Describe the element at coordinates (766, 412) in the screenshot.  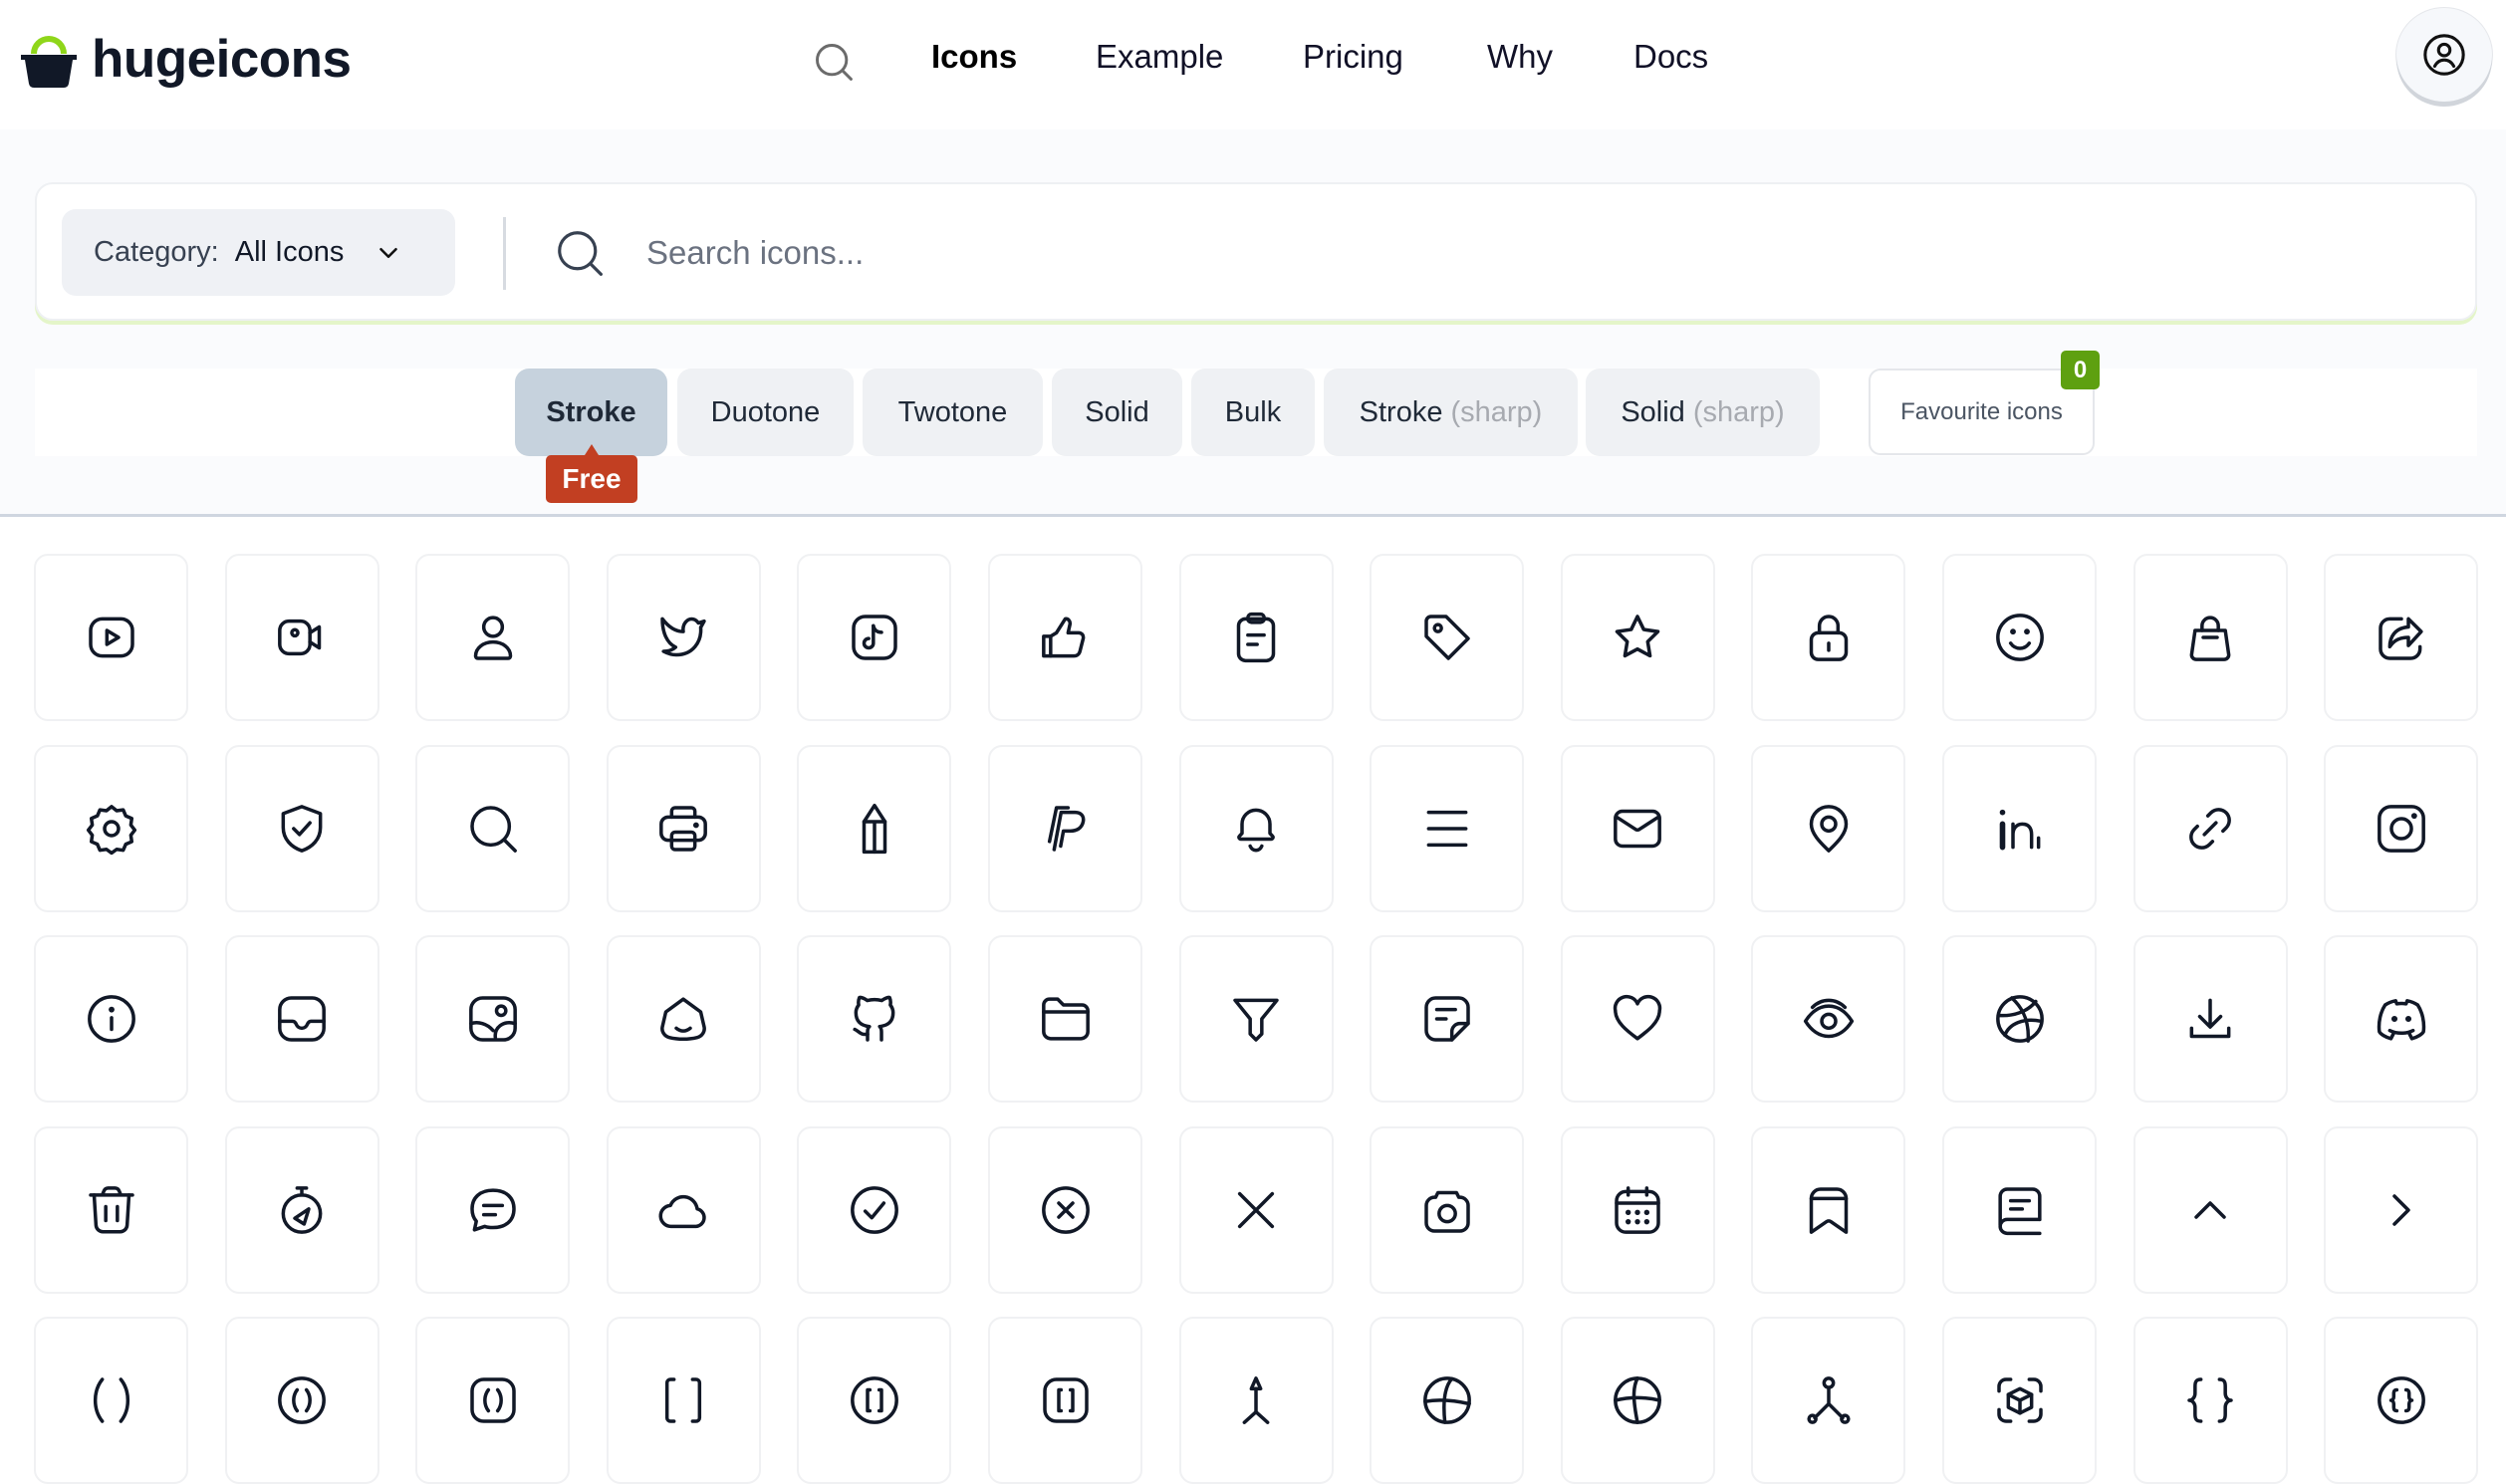
I see `tab-duotone: Duotone` at that location.